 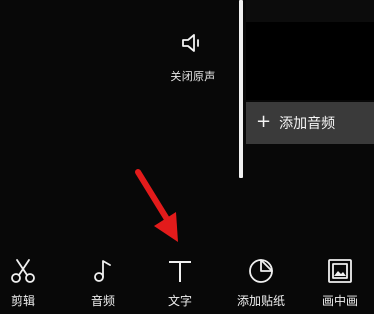 I want to click on mute-original-audio-button: 关闭原声, so click(x=193, y=60).